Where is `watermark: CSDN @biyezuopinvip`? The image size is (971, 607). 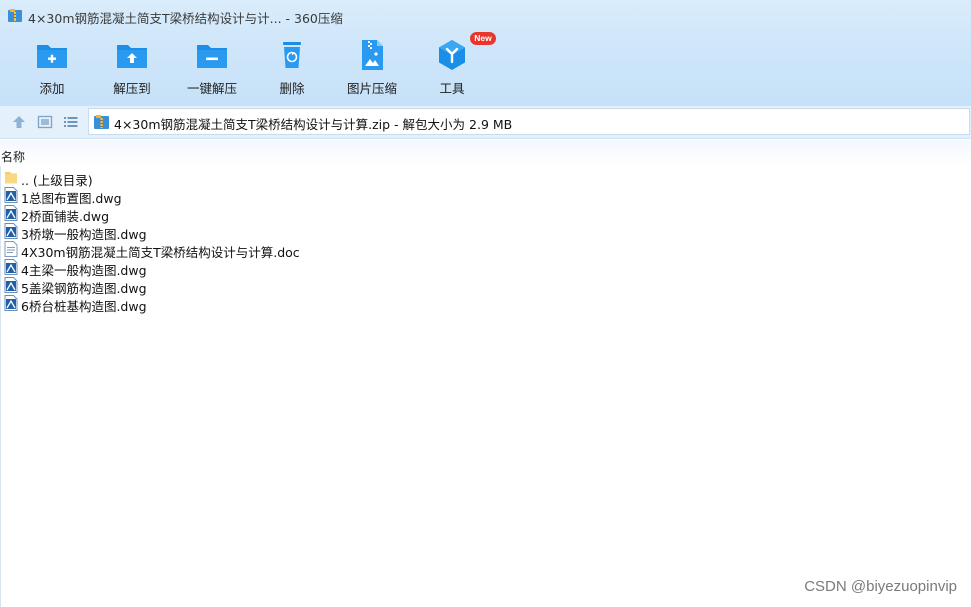
watermark: CSDN @biyezuopinvip is located at coordinates (880, 586).